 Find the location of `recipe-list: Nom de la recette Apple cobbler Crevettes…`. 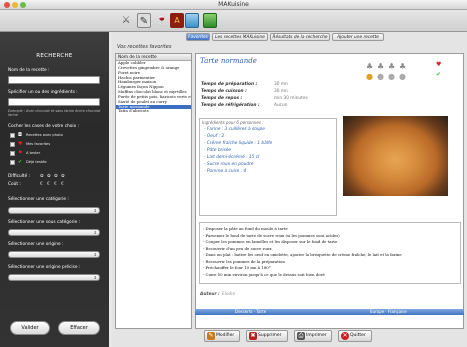

recipe-list: Nom de la recette Apple cobbler Crevettes… is located at coordinates (153, 191).